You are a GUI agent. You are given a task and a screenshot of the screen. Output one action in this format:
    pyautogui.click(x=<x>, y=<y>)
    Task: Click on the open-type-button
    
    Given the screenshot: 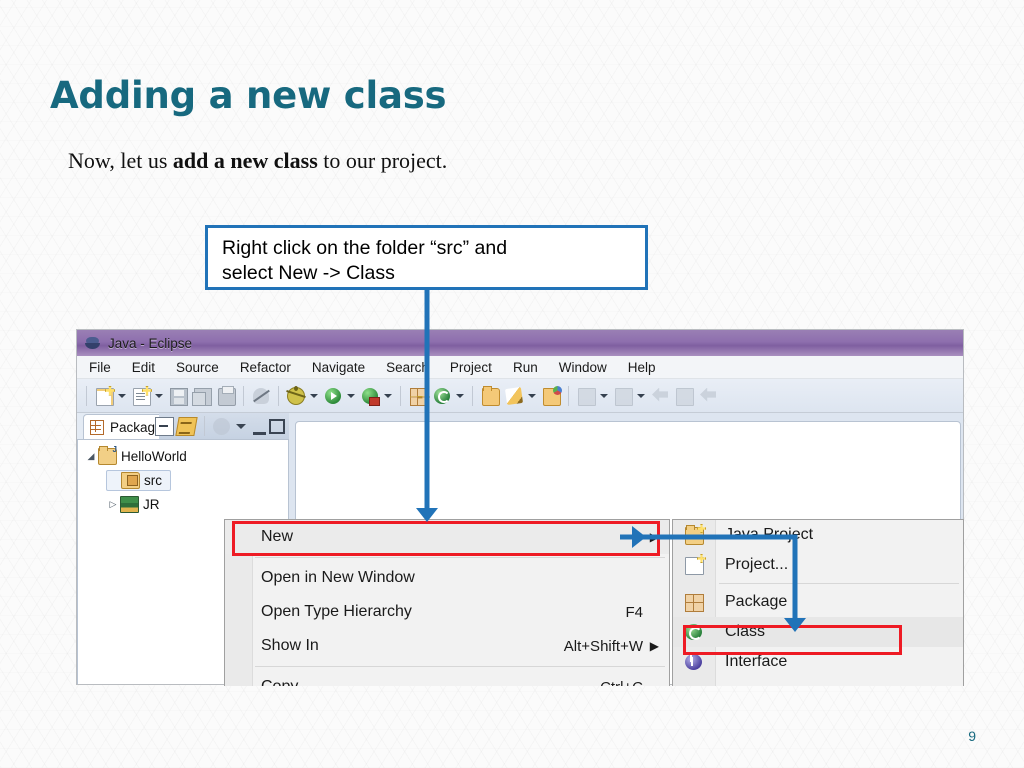 What is the action you would take?
    pyautogui.click(x=490, y=396)
    